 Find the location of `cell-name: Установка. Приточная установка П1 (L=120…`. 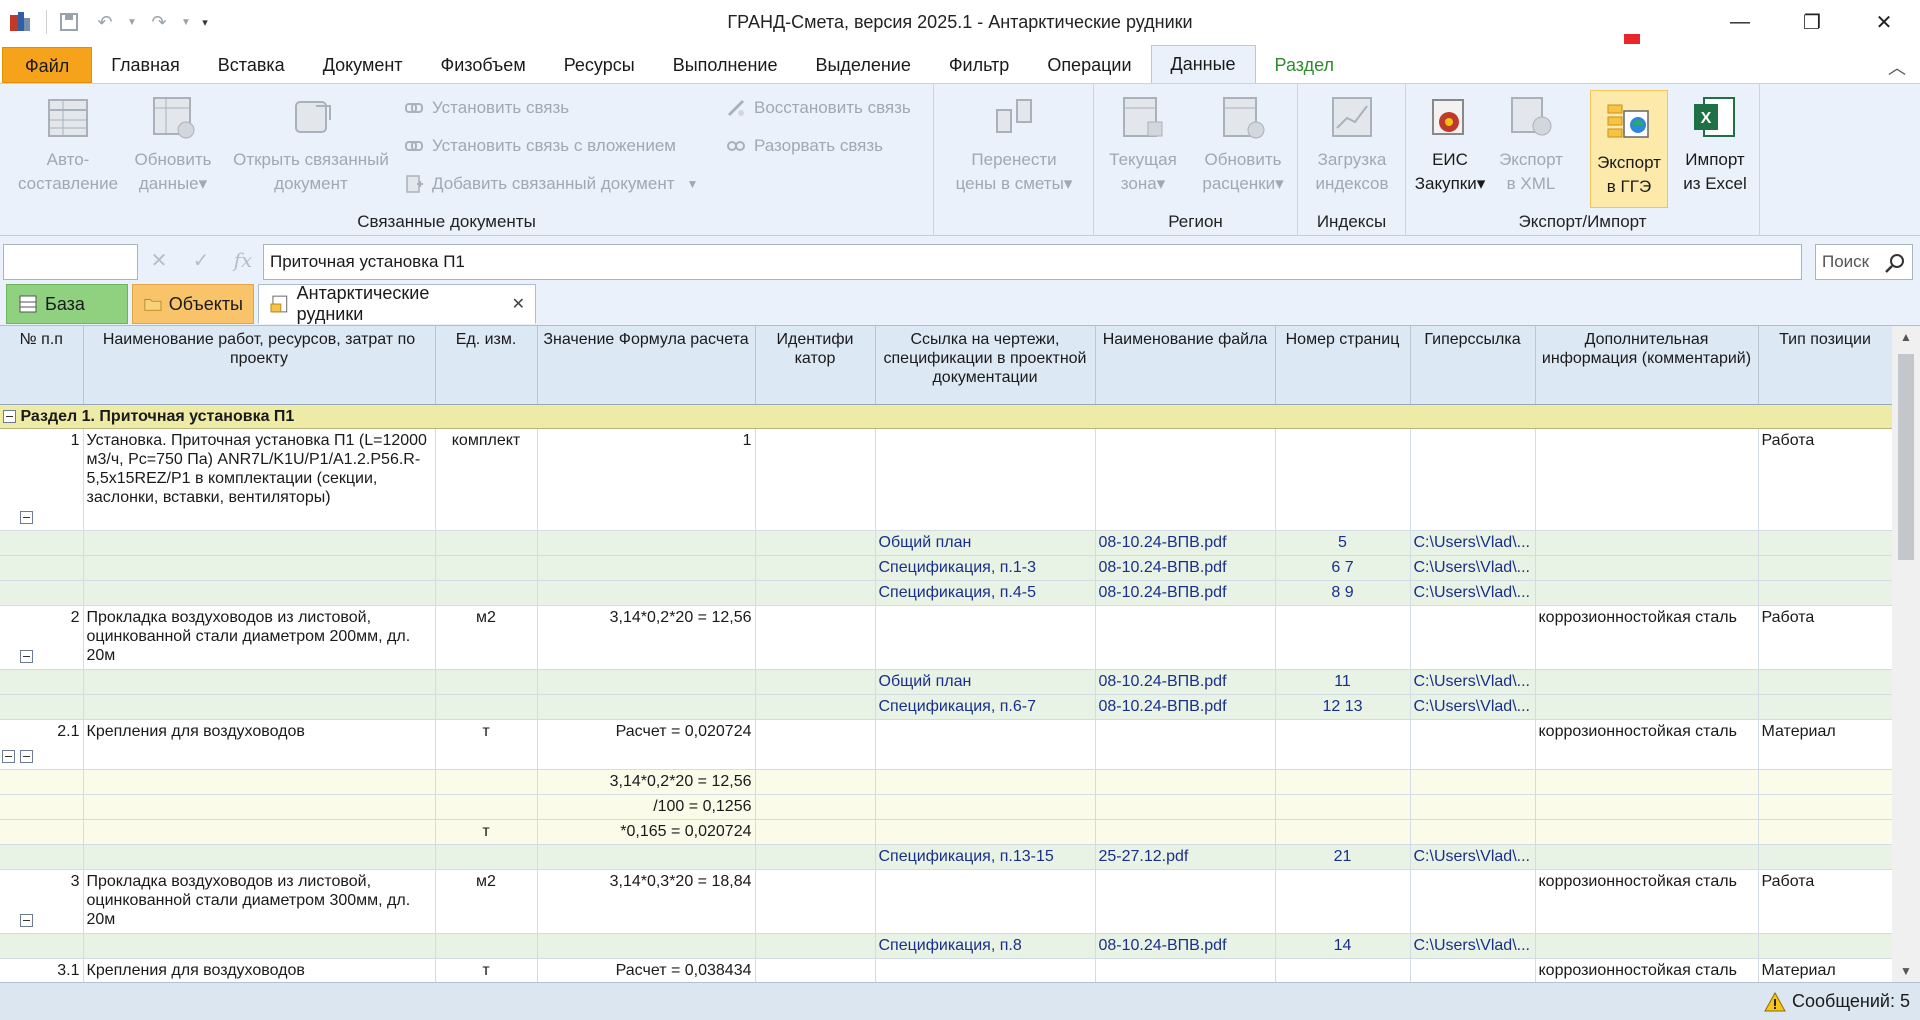

cell-name: Установка. Приточная установка П1 (L=120… is located at coordinates (259, 479).